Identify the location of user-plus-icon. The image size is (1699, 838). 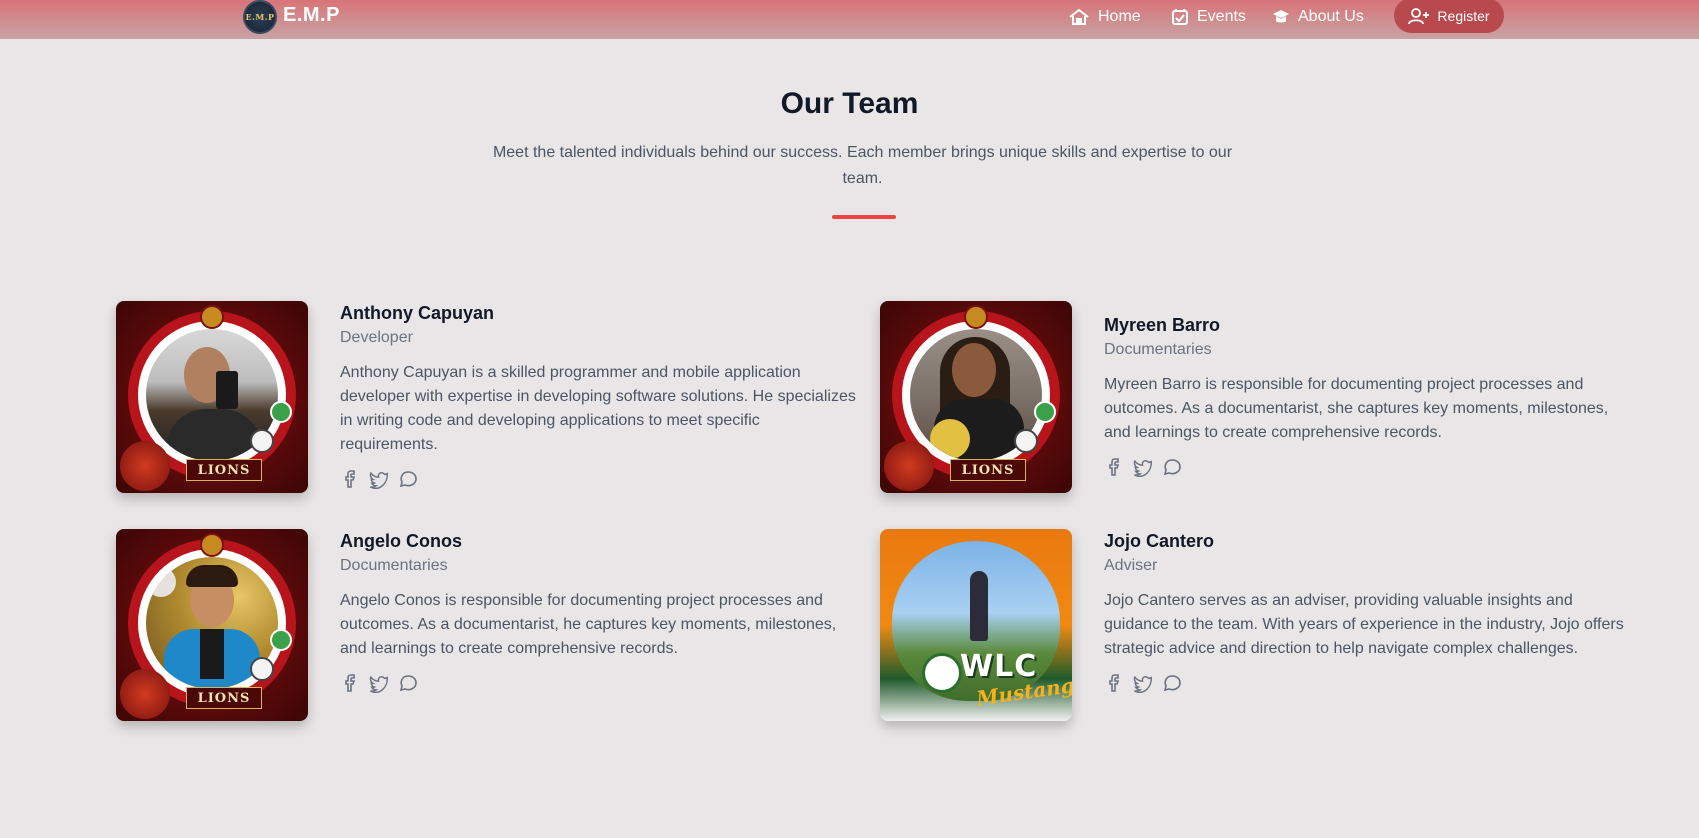
(1419, 15).